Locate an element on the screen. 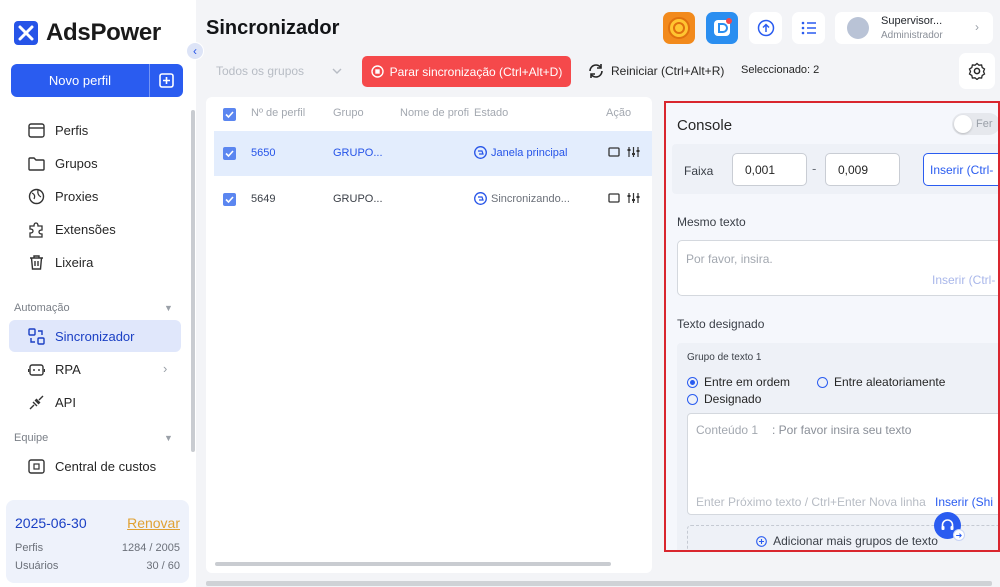 The image size is (1000, 587). task-list-button is located at coordinates (808, 28).